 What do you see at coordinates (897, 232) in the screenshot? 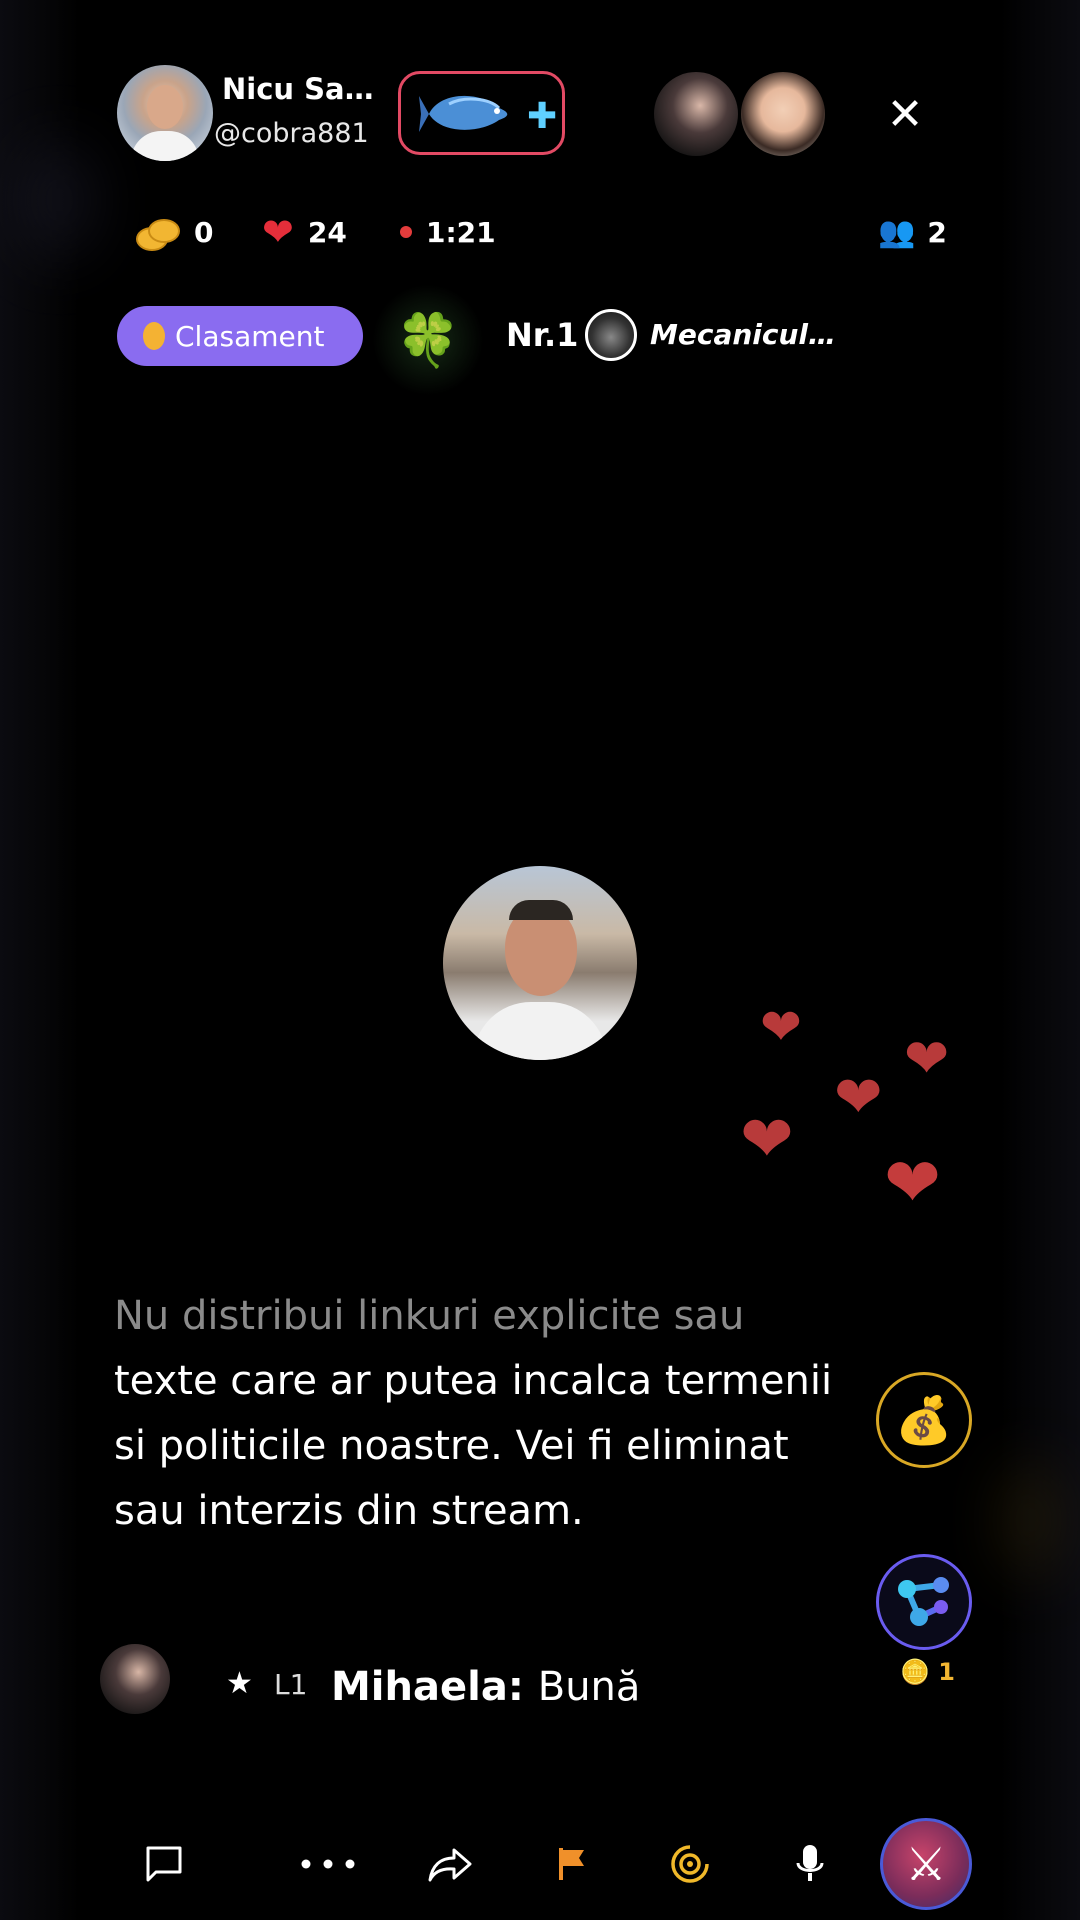
I see `people-icon: 👥` at bounding box center [897, 232].